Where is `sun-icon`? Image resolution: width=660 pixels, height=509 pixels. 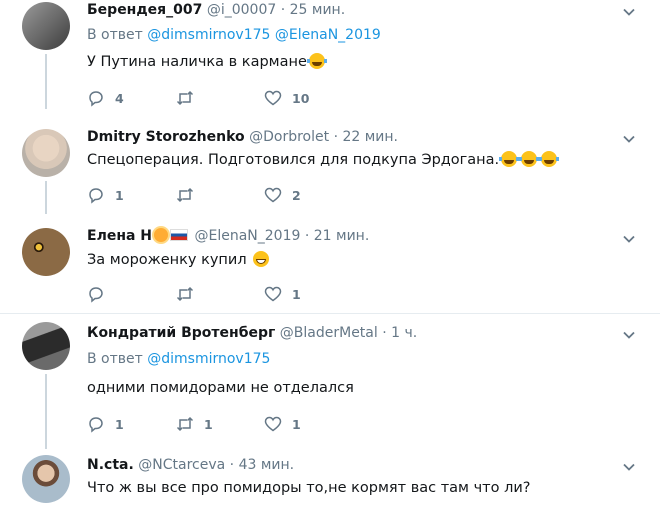
sun-icon is located at coordinates (161, 235).